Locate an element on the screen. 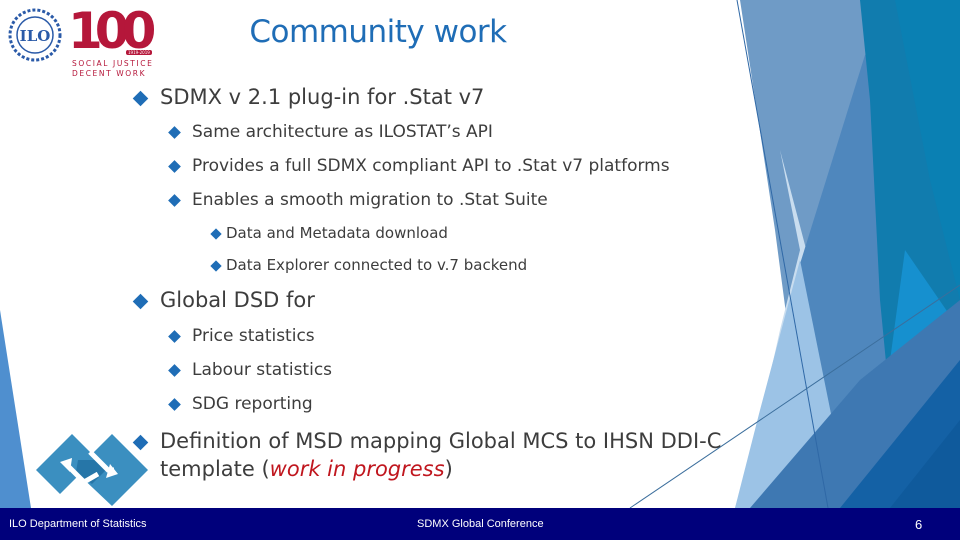  sub-bullet: SDG reporting is located at coordinates (240, 404).